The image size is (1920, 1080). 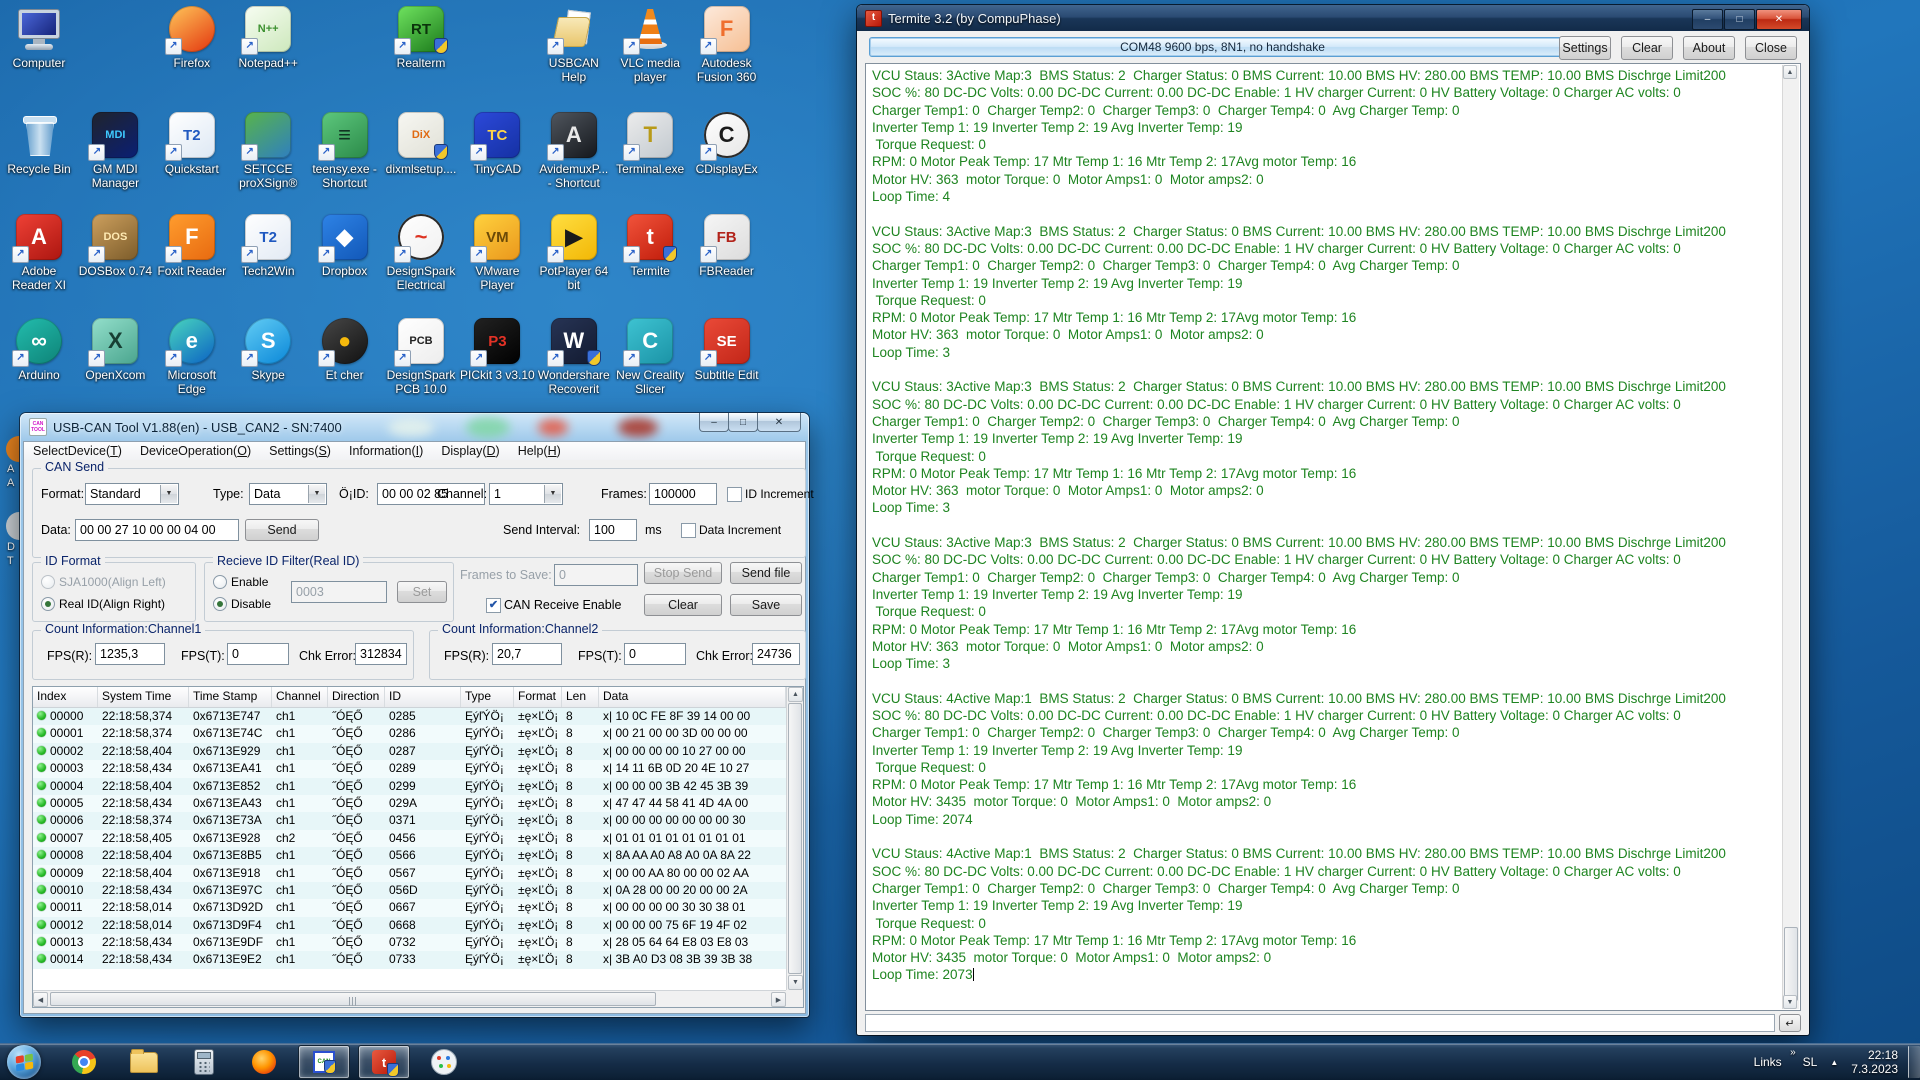 I want to click on type-select: Data ▼, so click(x=288, y=494).